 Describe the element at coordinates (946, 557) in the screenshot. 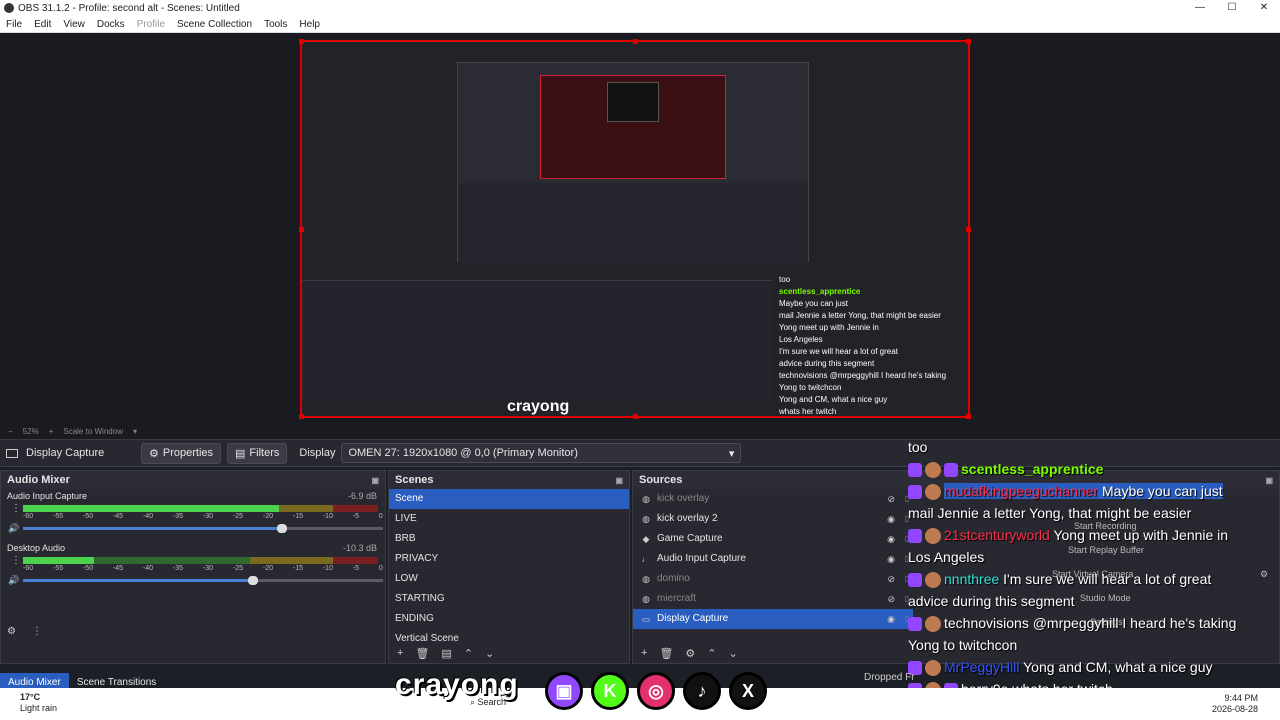

I see `chat-line: Los Angeles` at that location.